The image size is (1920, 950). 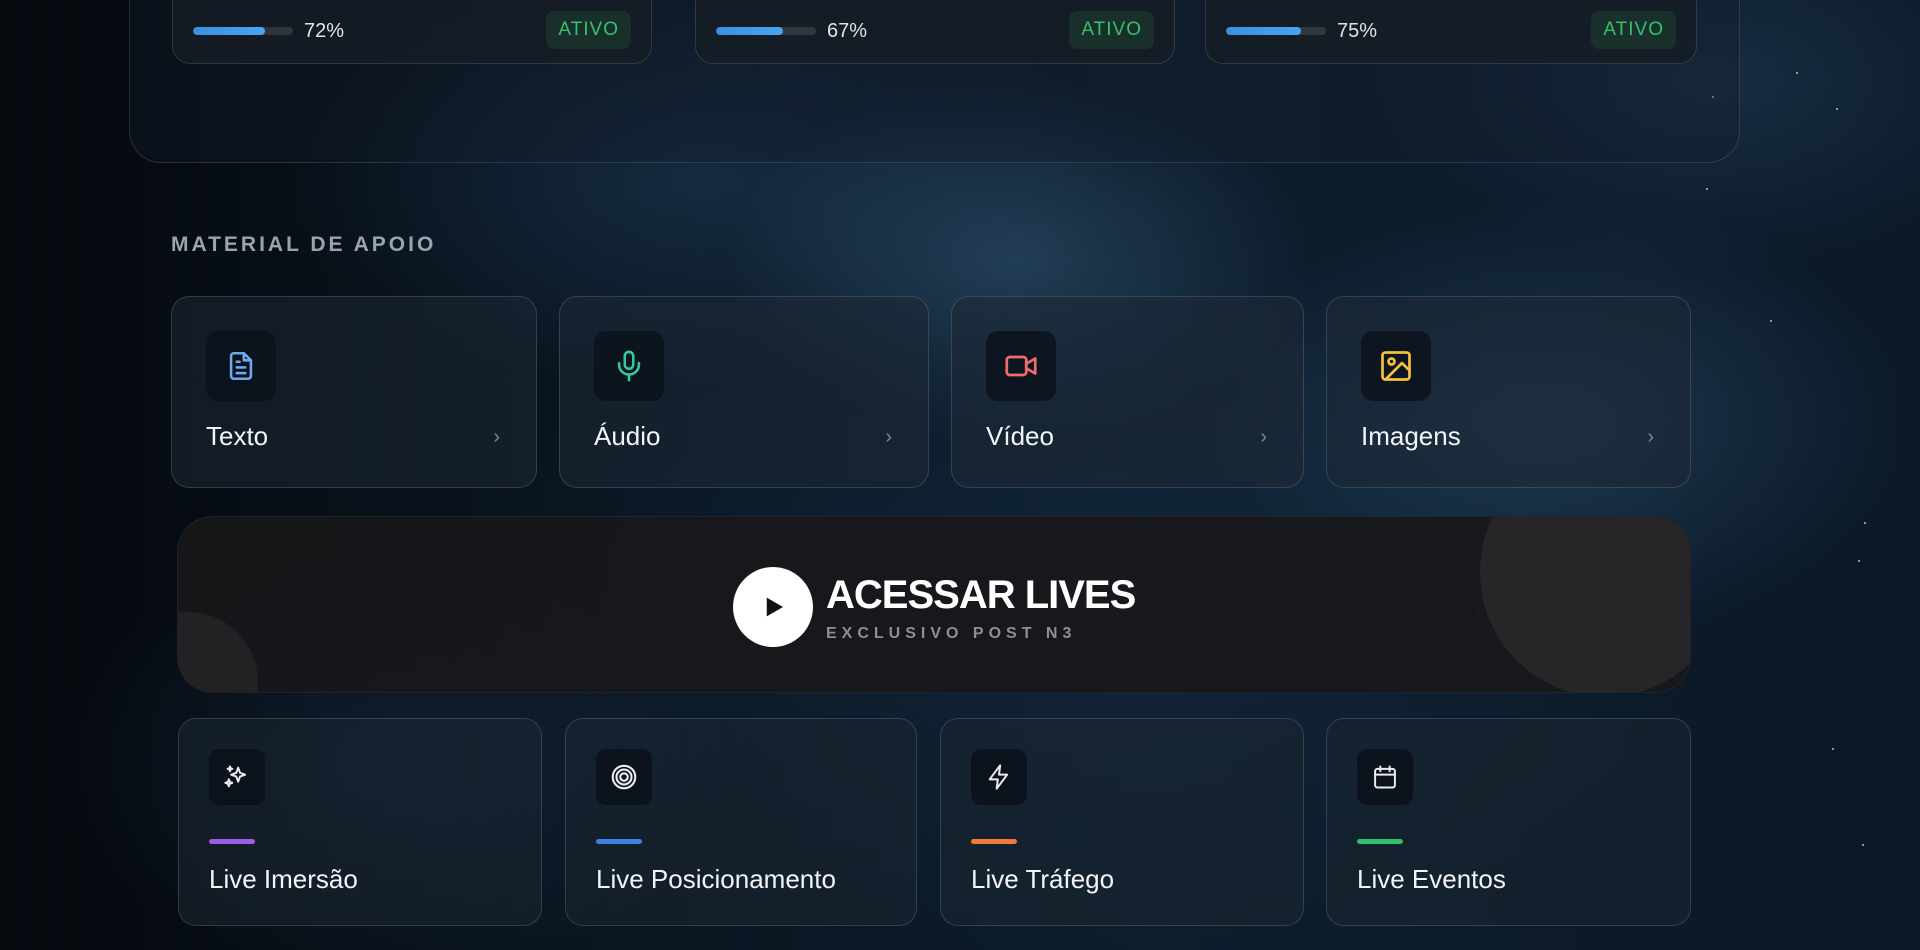 What do you see at coordinates (324, 31) in the screenshot?
I see `progress-text: 72%` at bounding box center [324, 31].